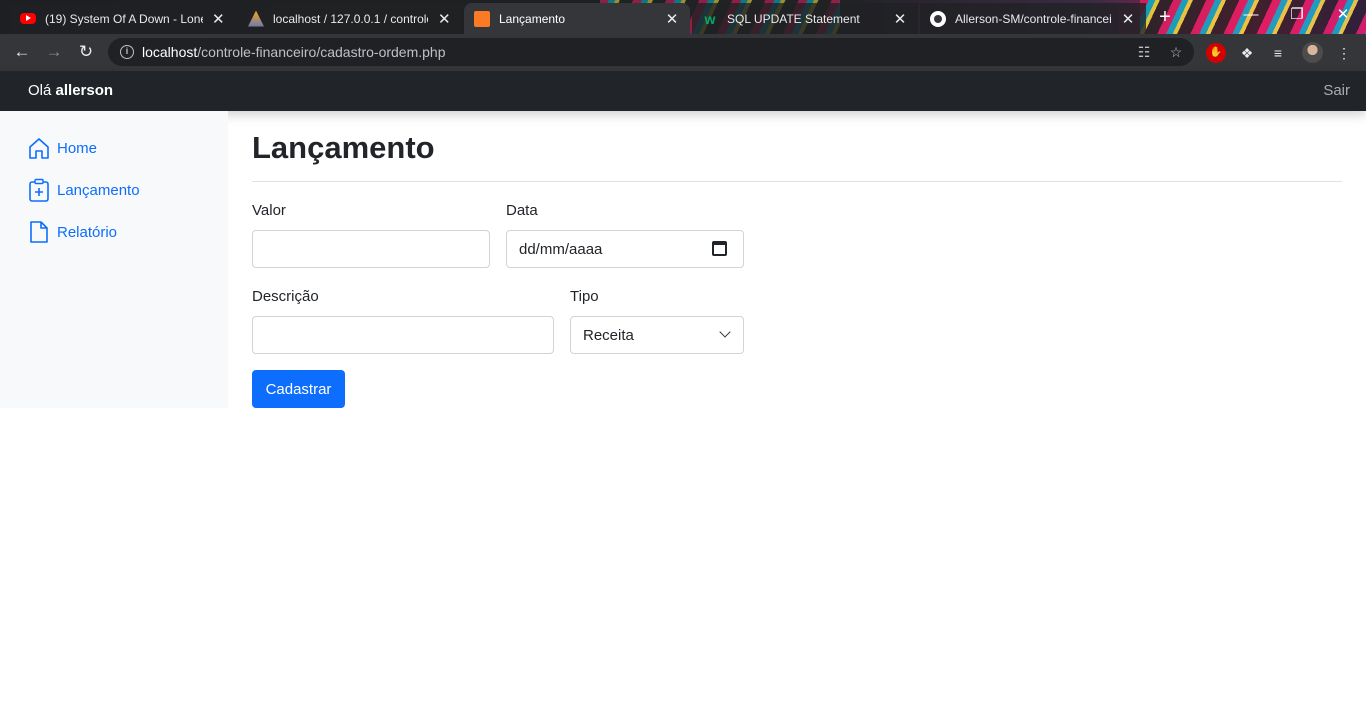 The height and width of the screenshot is (728, 1366). I want to click on browser-tab: w SQL UPDATE Statement ✕, so click(805, 18).